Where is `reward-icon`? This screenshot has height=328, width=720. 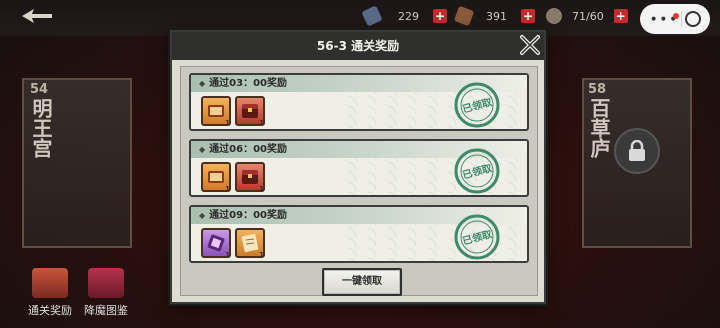 reward-icon is located at coordinates (50, 283).